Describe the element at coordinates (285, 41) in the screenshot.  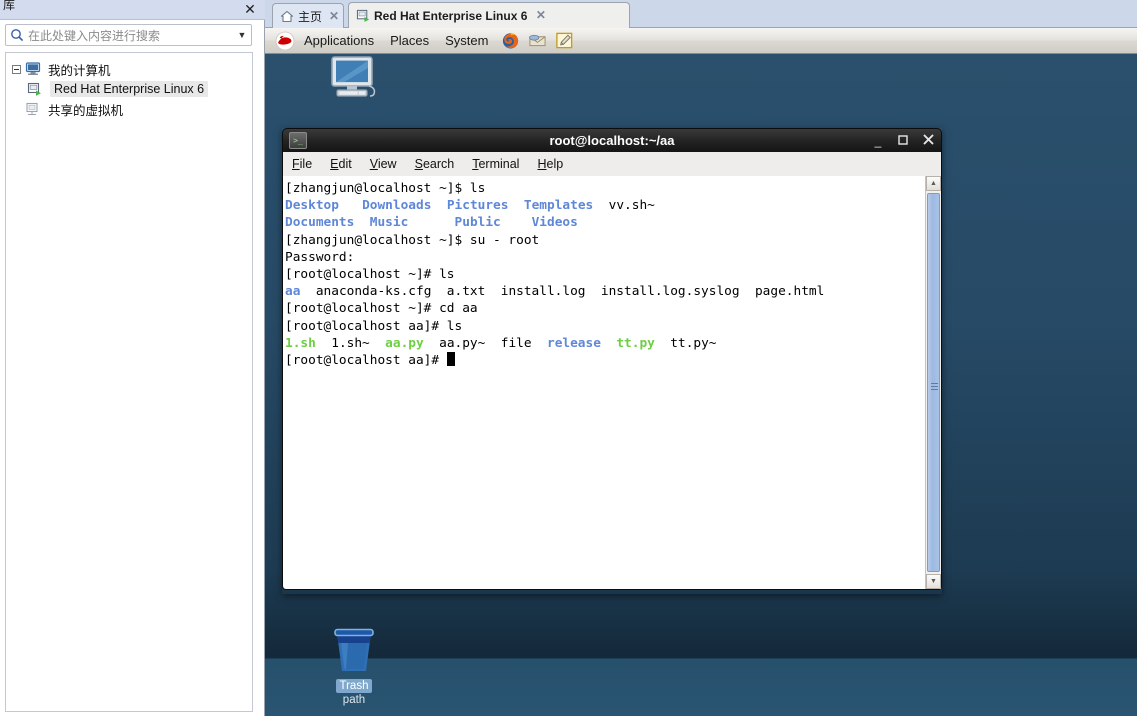
I see `redhat-logo-icon` at that location.